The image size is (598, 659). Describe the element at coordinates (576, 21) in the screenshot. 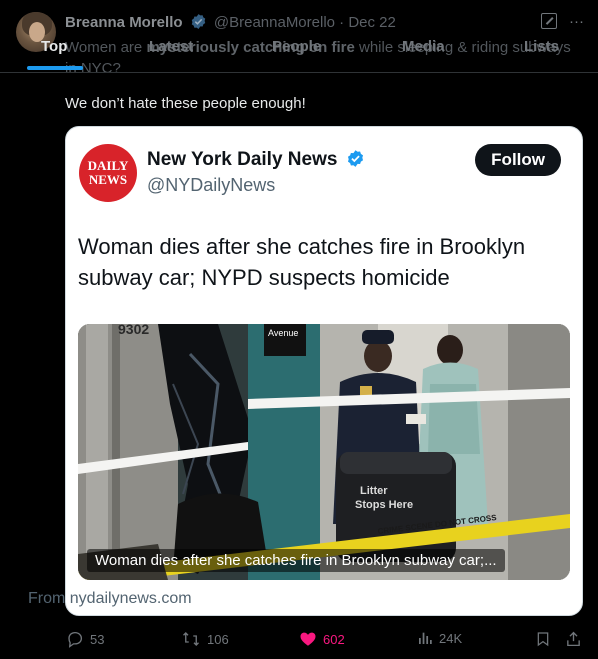

I see `more-icon: ···` at that location.